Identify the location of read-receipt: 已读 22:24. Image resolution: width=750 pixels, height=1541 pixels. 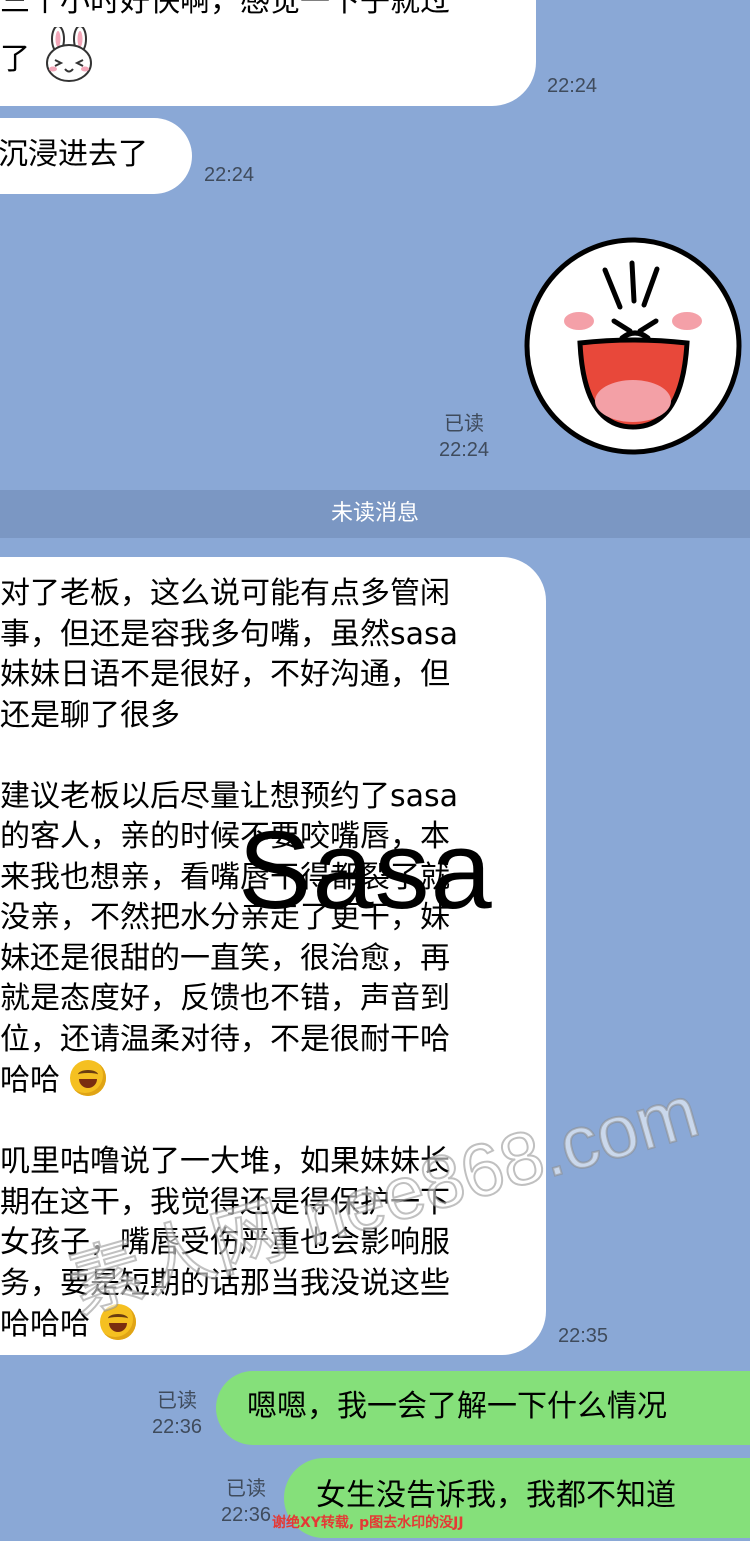
(464, 437).